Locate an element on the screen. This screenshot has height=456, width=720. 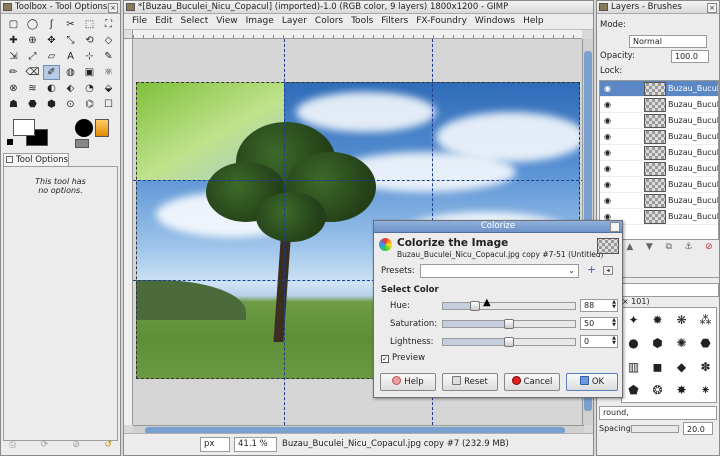
hue-spinbutton: 88 ▲ ▼ is located at coordinates (599, 305).